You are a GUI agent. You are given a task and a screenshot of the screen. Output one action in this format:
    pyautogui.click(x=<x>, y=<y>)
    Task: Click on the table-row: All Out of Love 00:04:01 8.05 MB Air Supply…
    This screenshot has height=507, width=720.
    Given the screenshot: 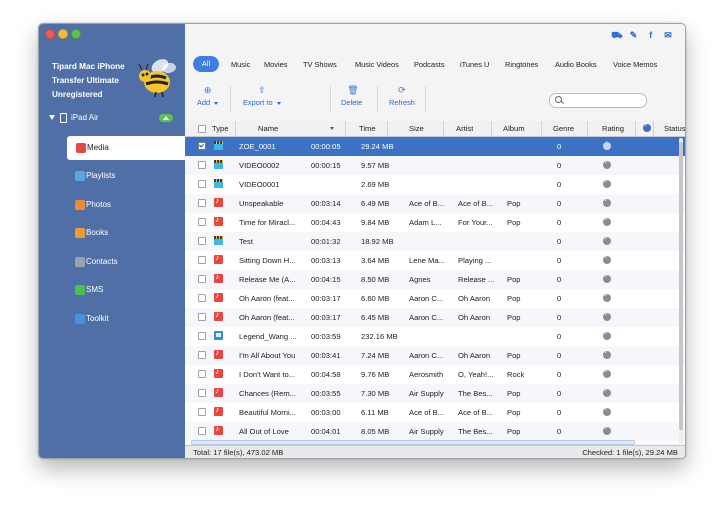 What is the action you would take?
    pyautogui.click(x=435, y=431)
    